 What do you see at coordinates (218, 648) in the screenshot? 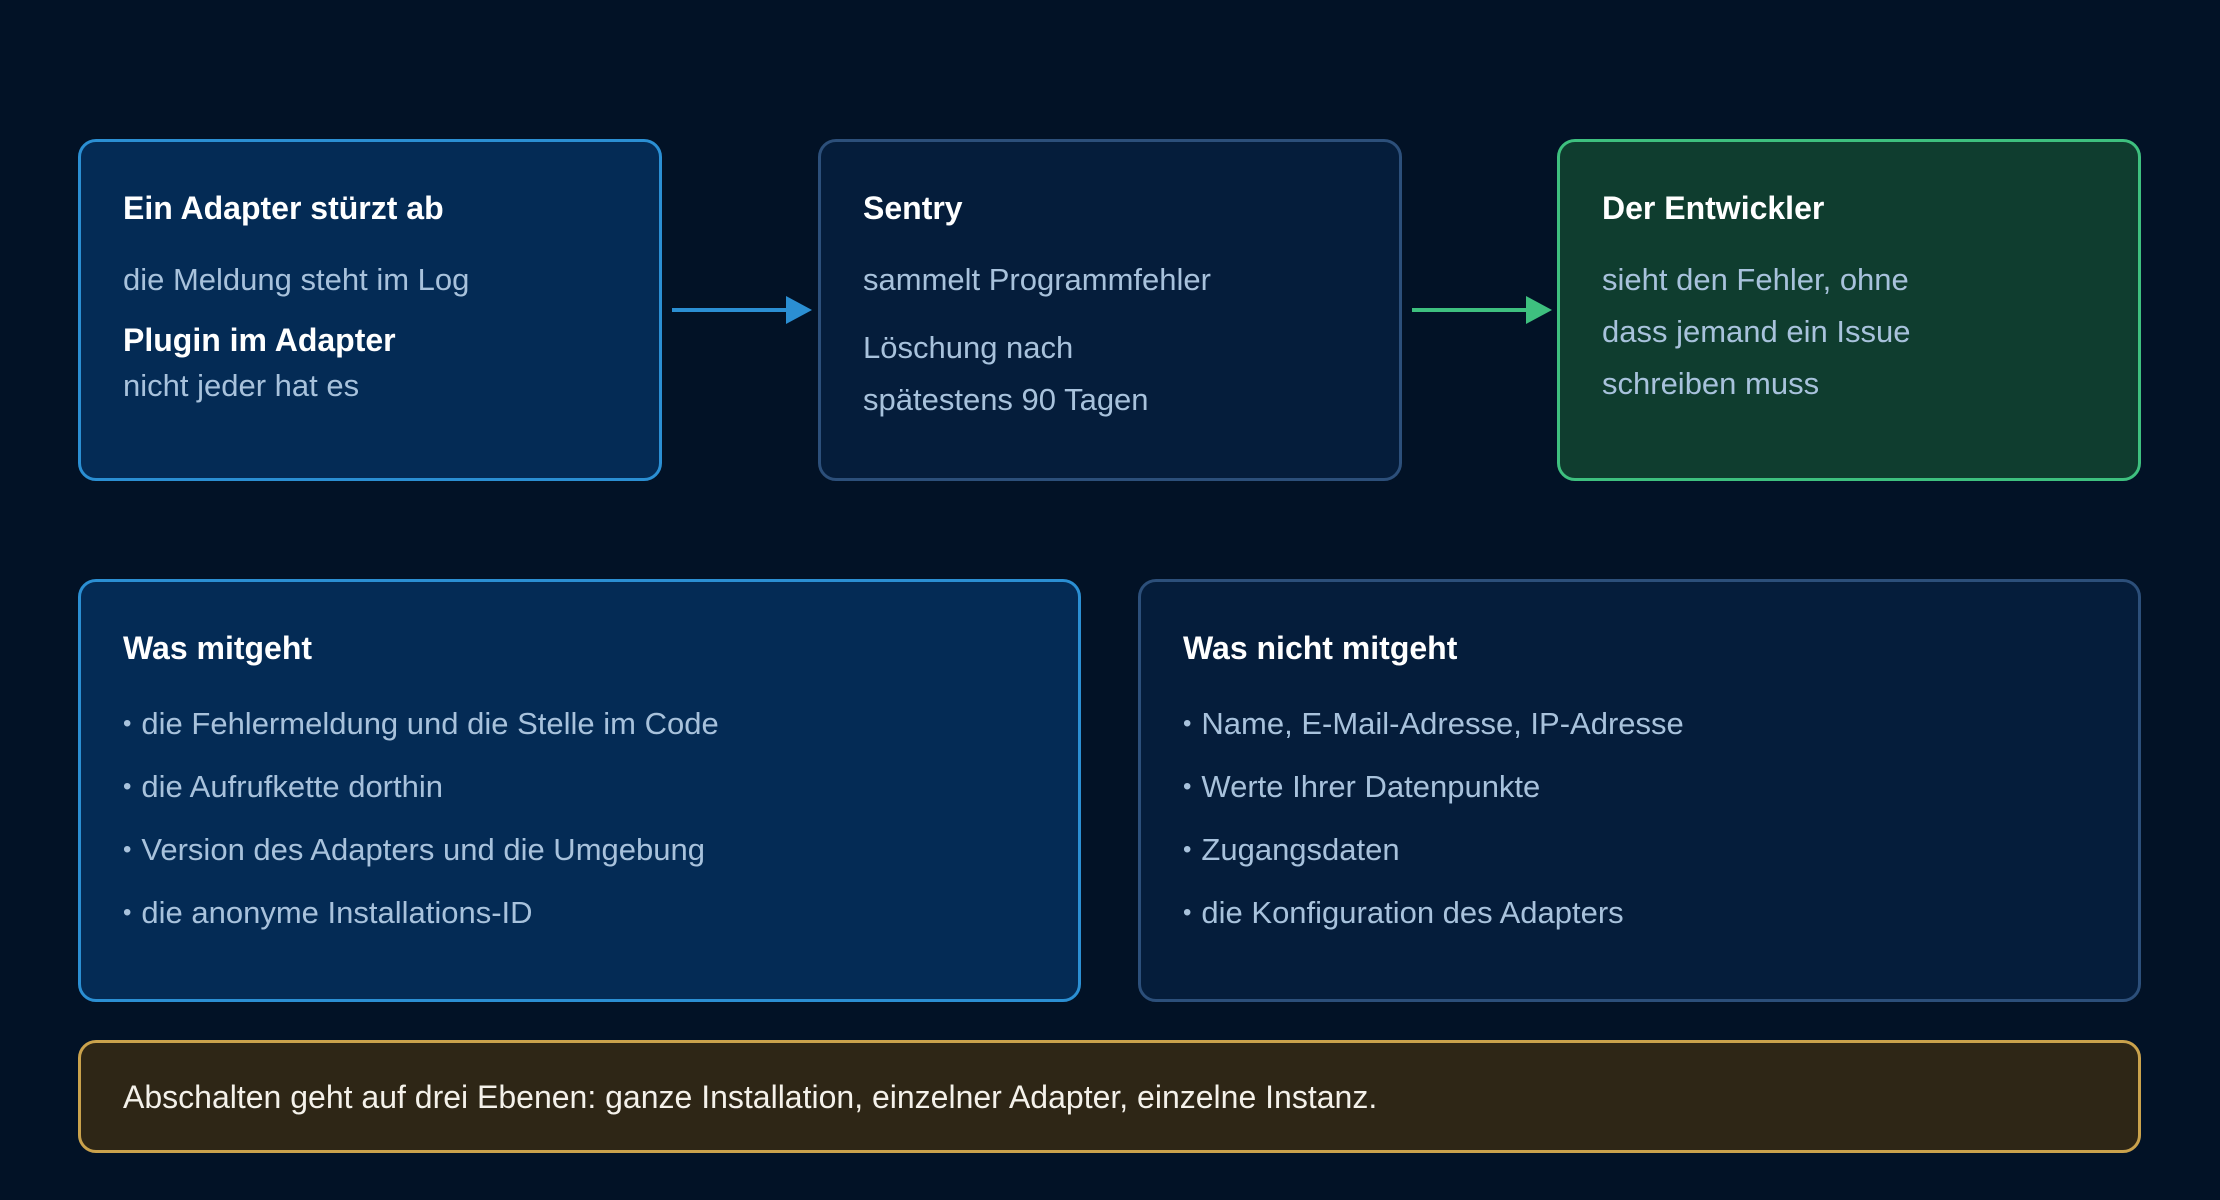
I see `included-data-title: Was mitgeht` at bounding box center [218, 648].